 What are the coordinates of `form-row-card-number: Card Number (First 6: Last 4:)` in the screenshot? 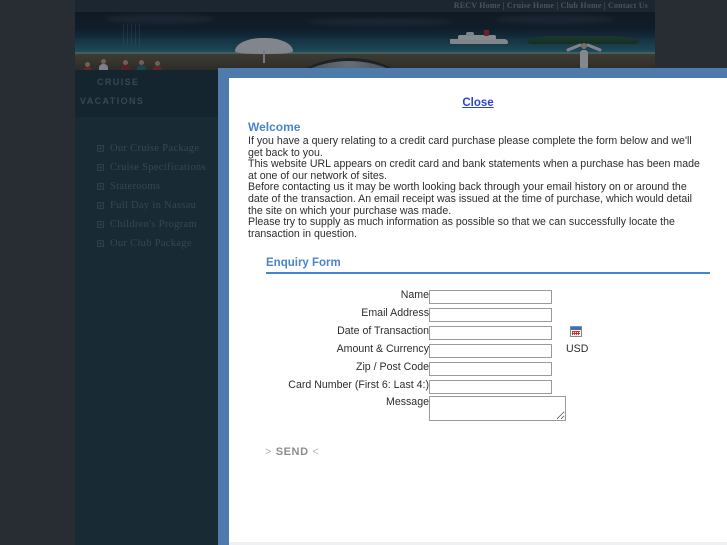 It's located at (408, 385).